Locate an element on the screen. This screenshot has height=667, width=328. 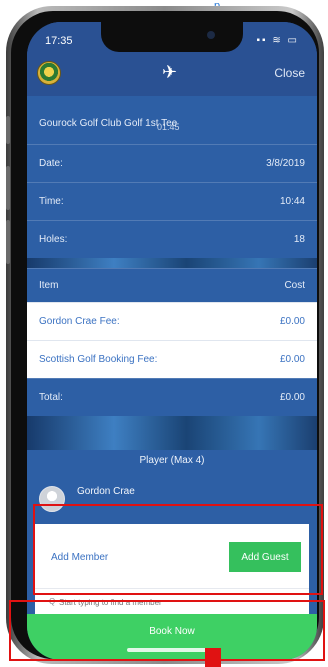
time-label: Time: is located at coordinates (51, 201).